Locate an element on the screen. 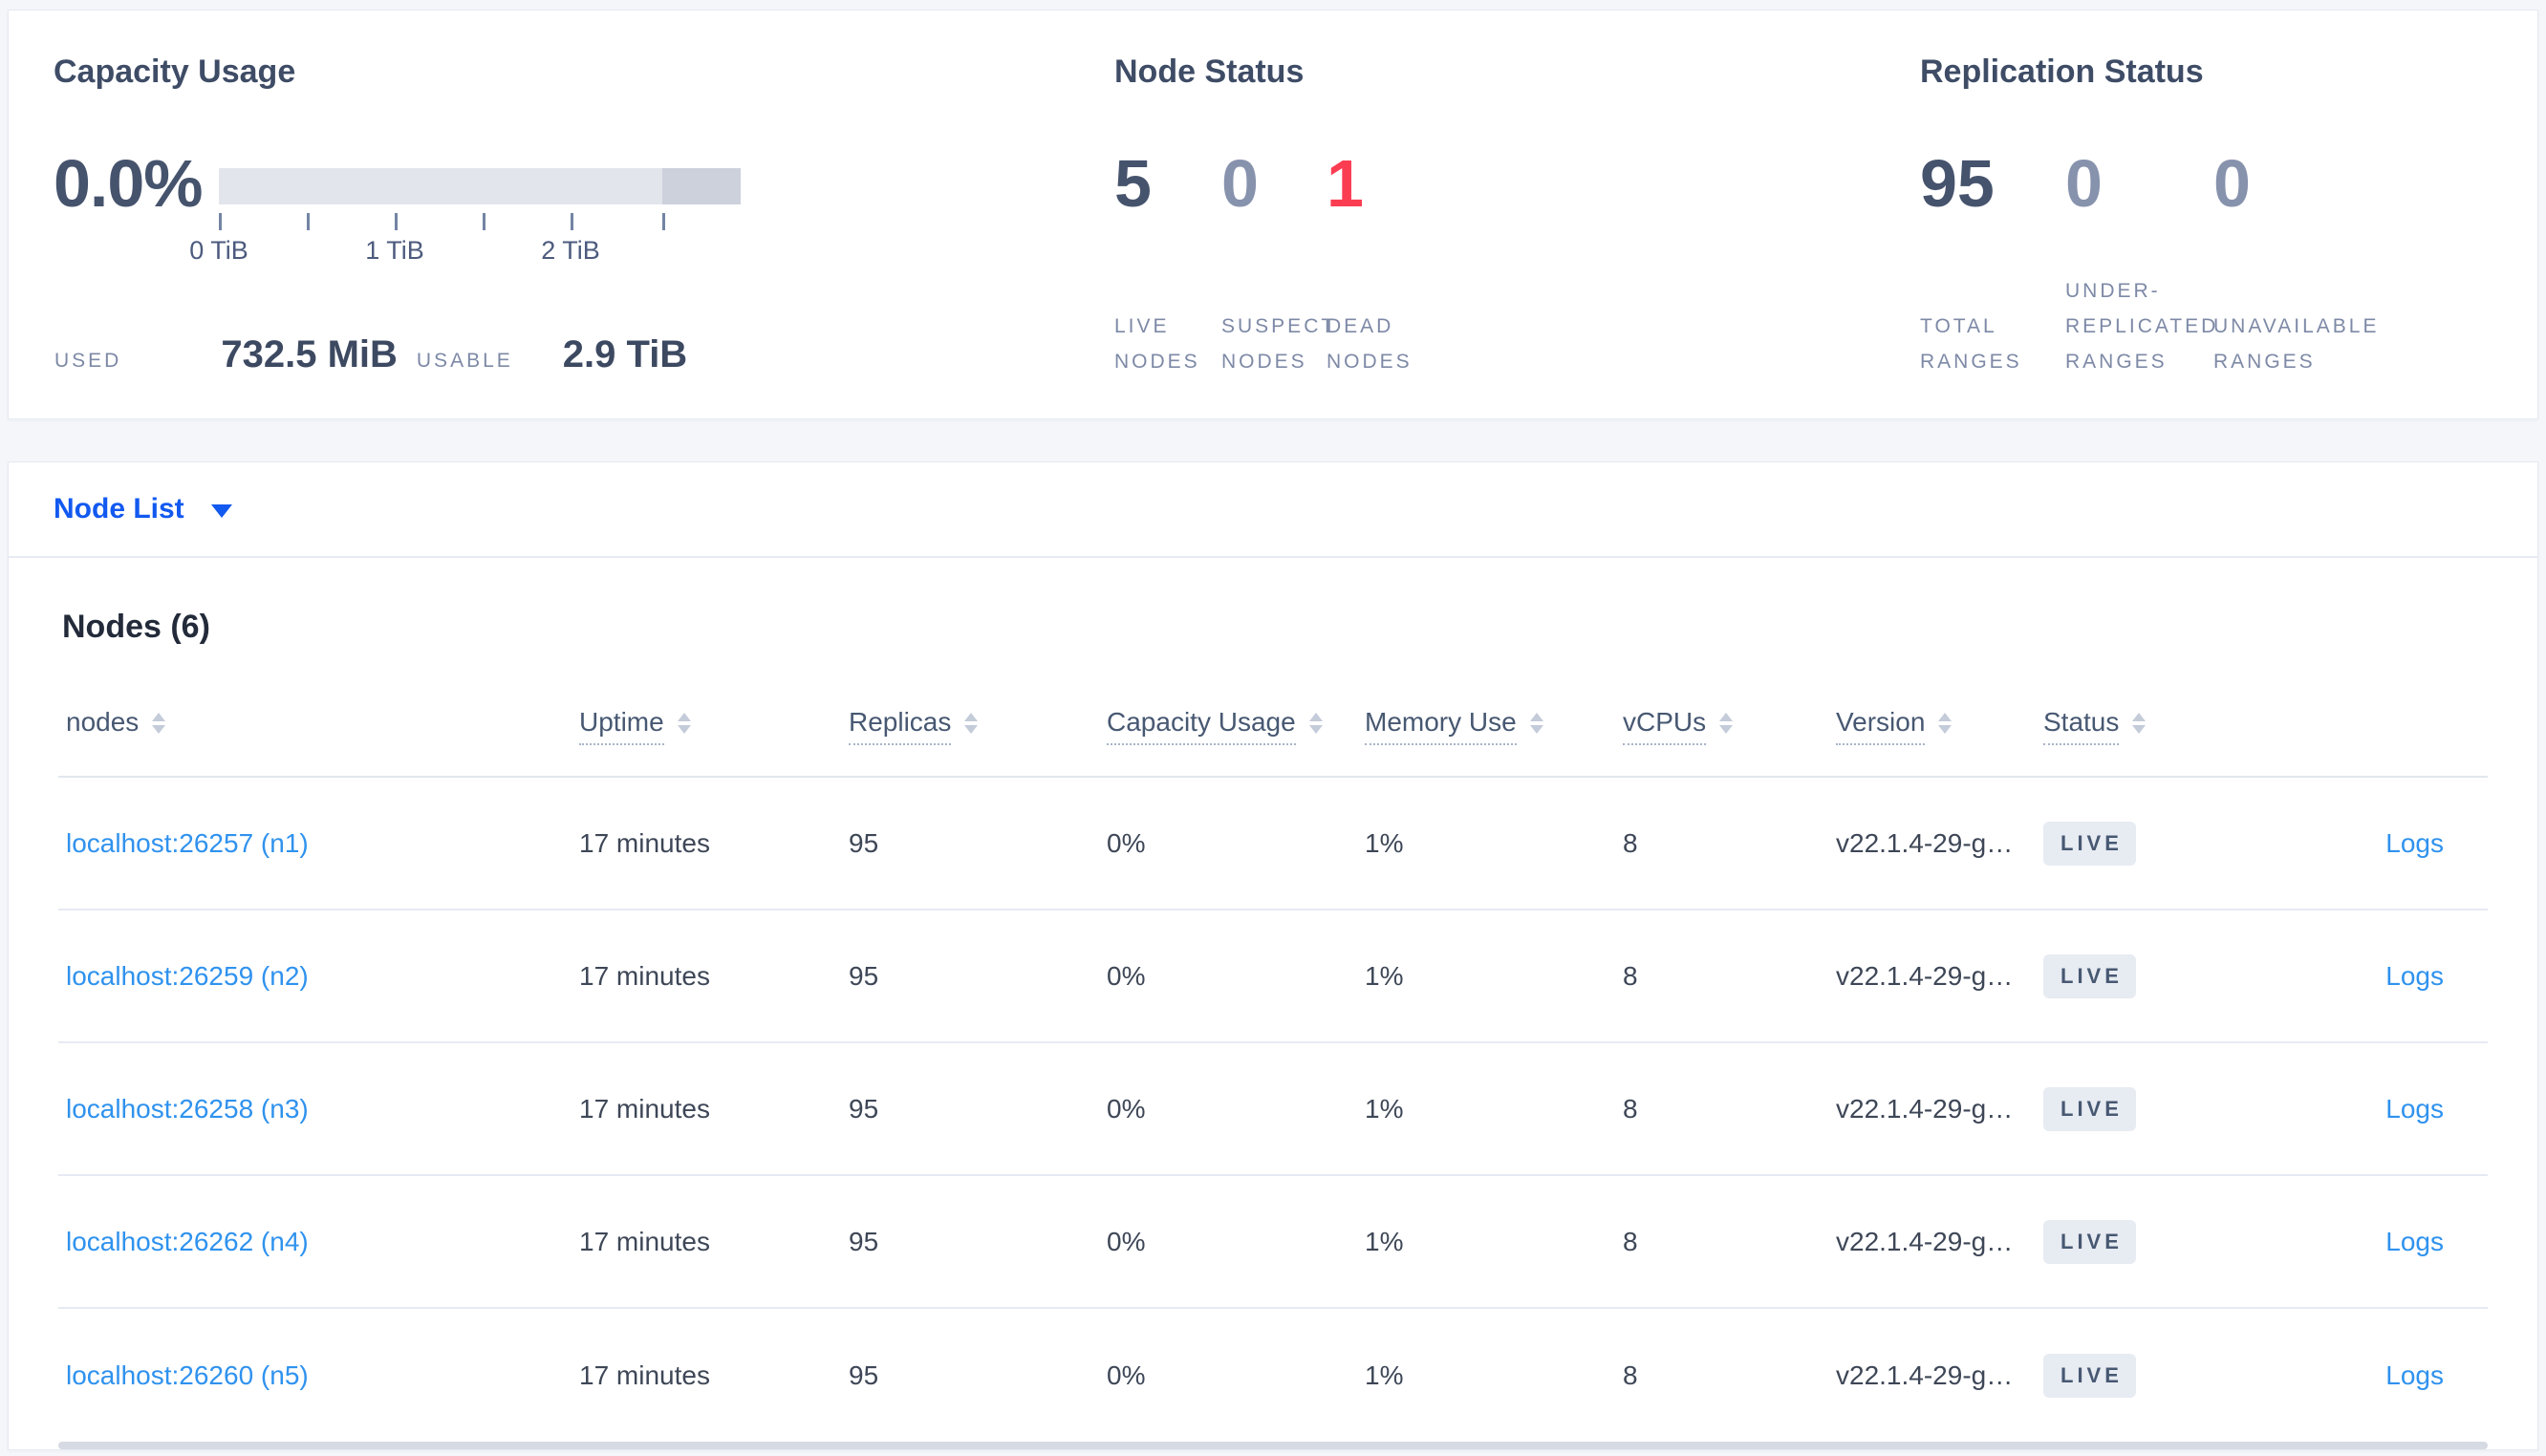 This screenshot has width=2546, height=1456. view-selector-row: Node List is located at coordinates (1273, 510).